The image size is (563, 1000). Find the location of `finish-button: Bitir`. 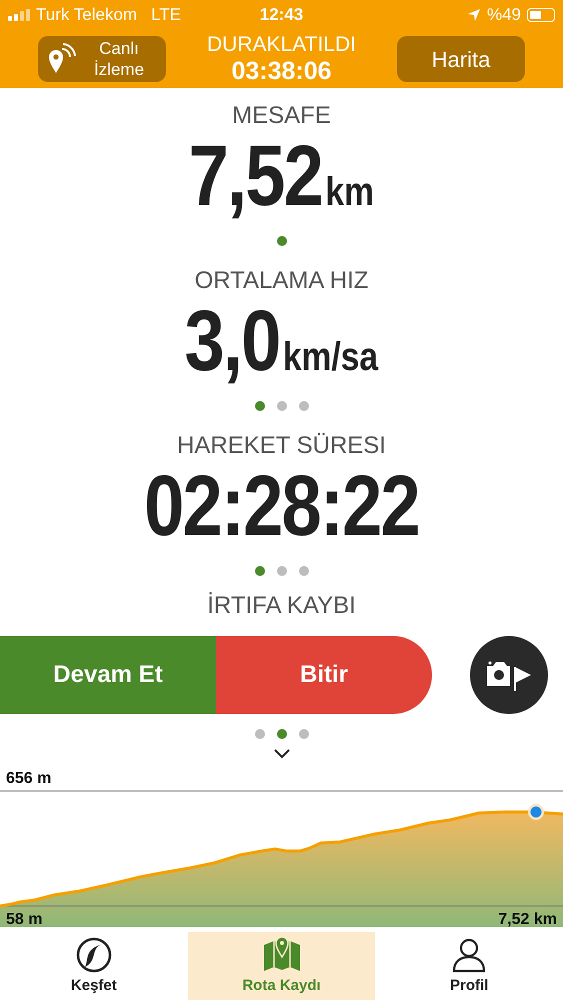

finish-button: Bitir is located at coordinates (324, 675).